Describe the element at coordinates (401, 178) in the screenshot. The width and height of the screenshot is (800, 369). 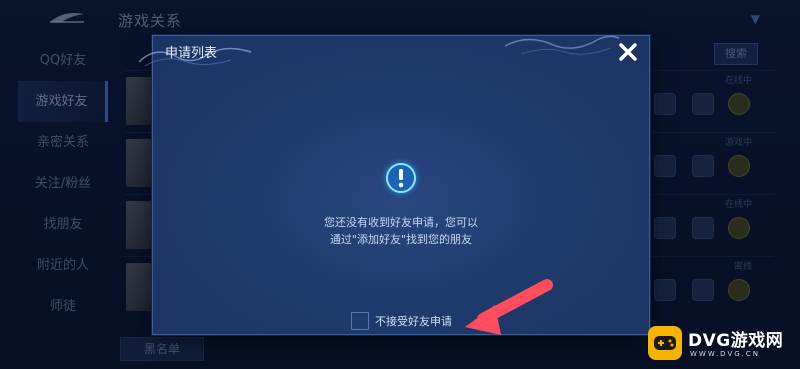
I see `exclamation-icon` at that location.